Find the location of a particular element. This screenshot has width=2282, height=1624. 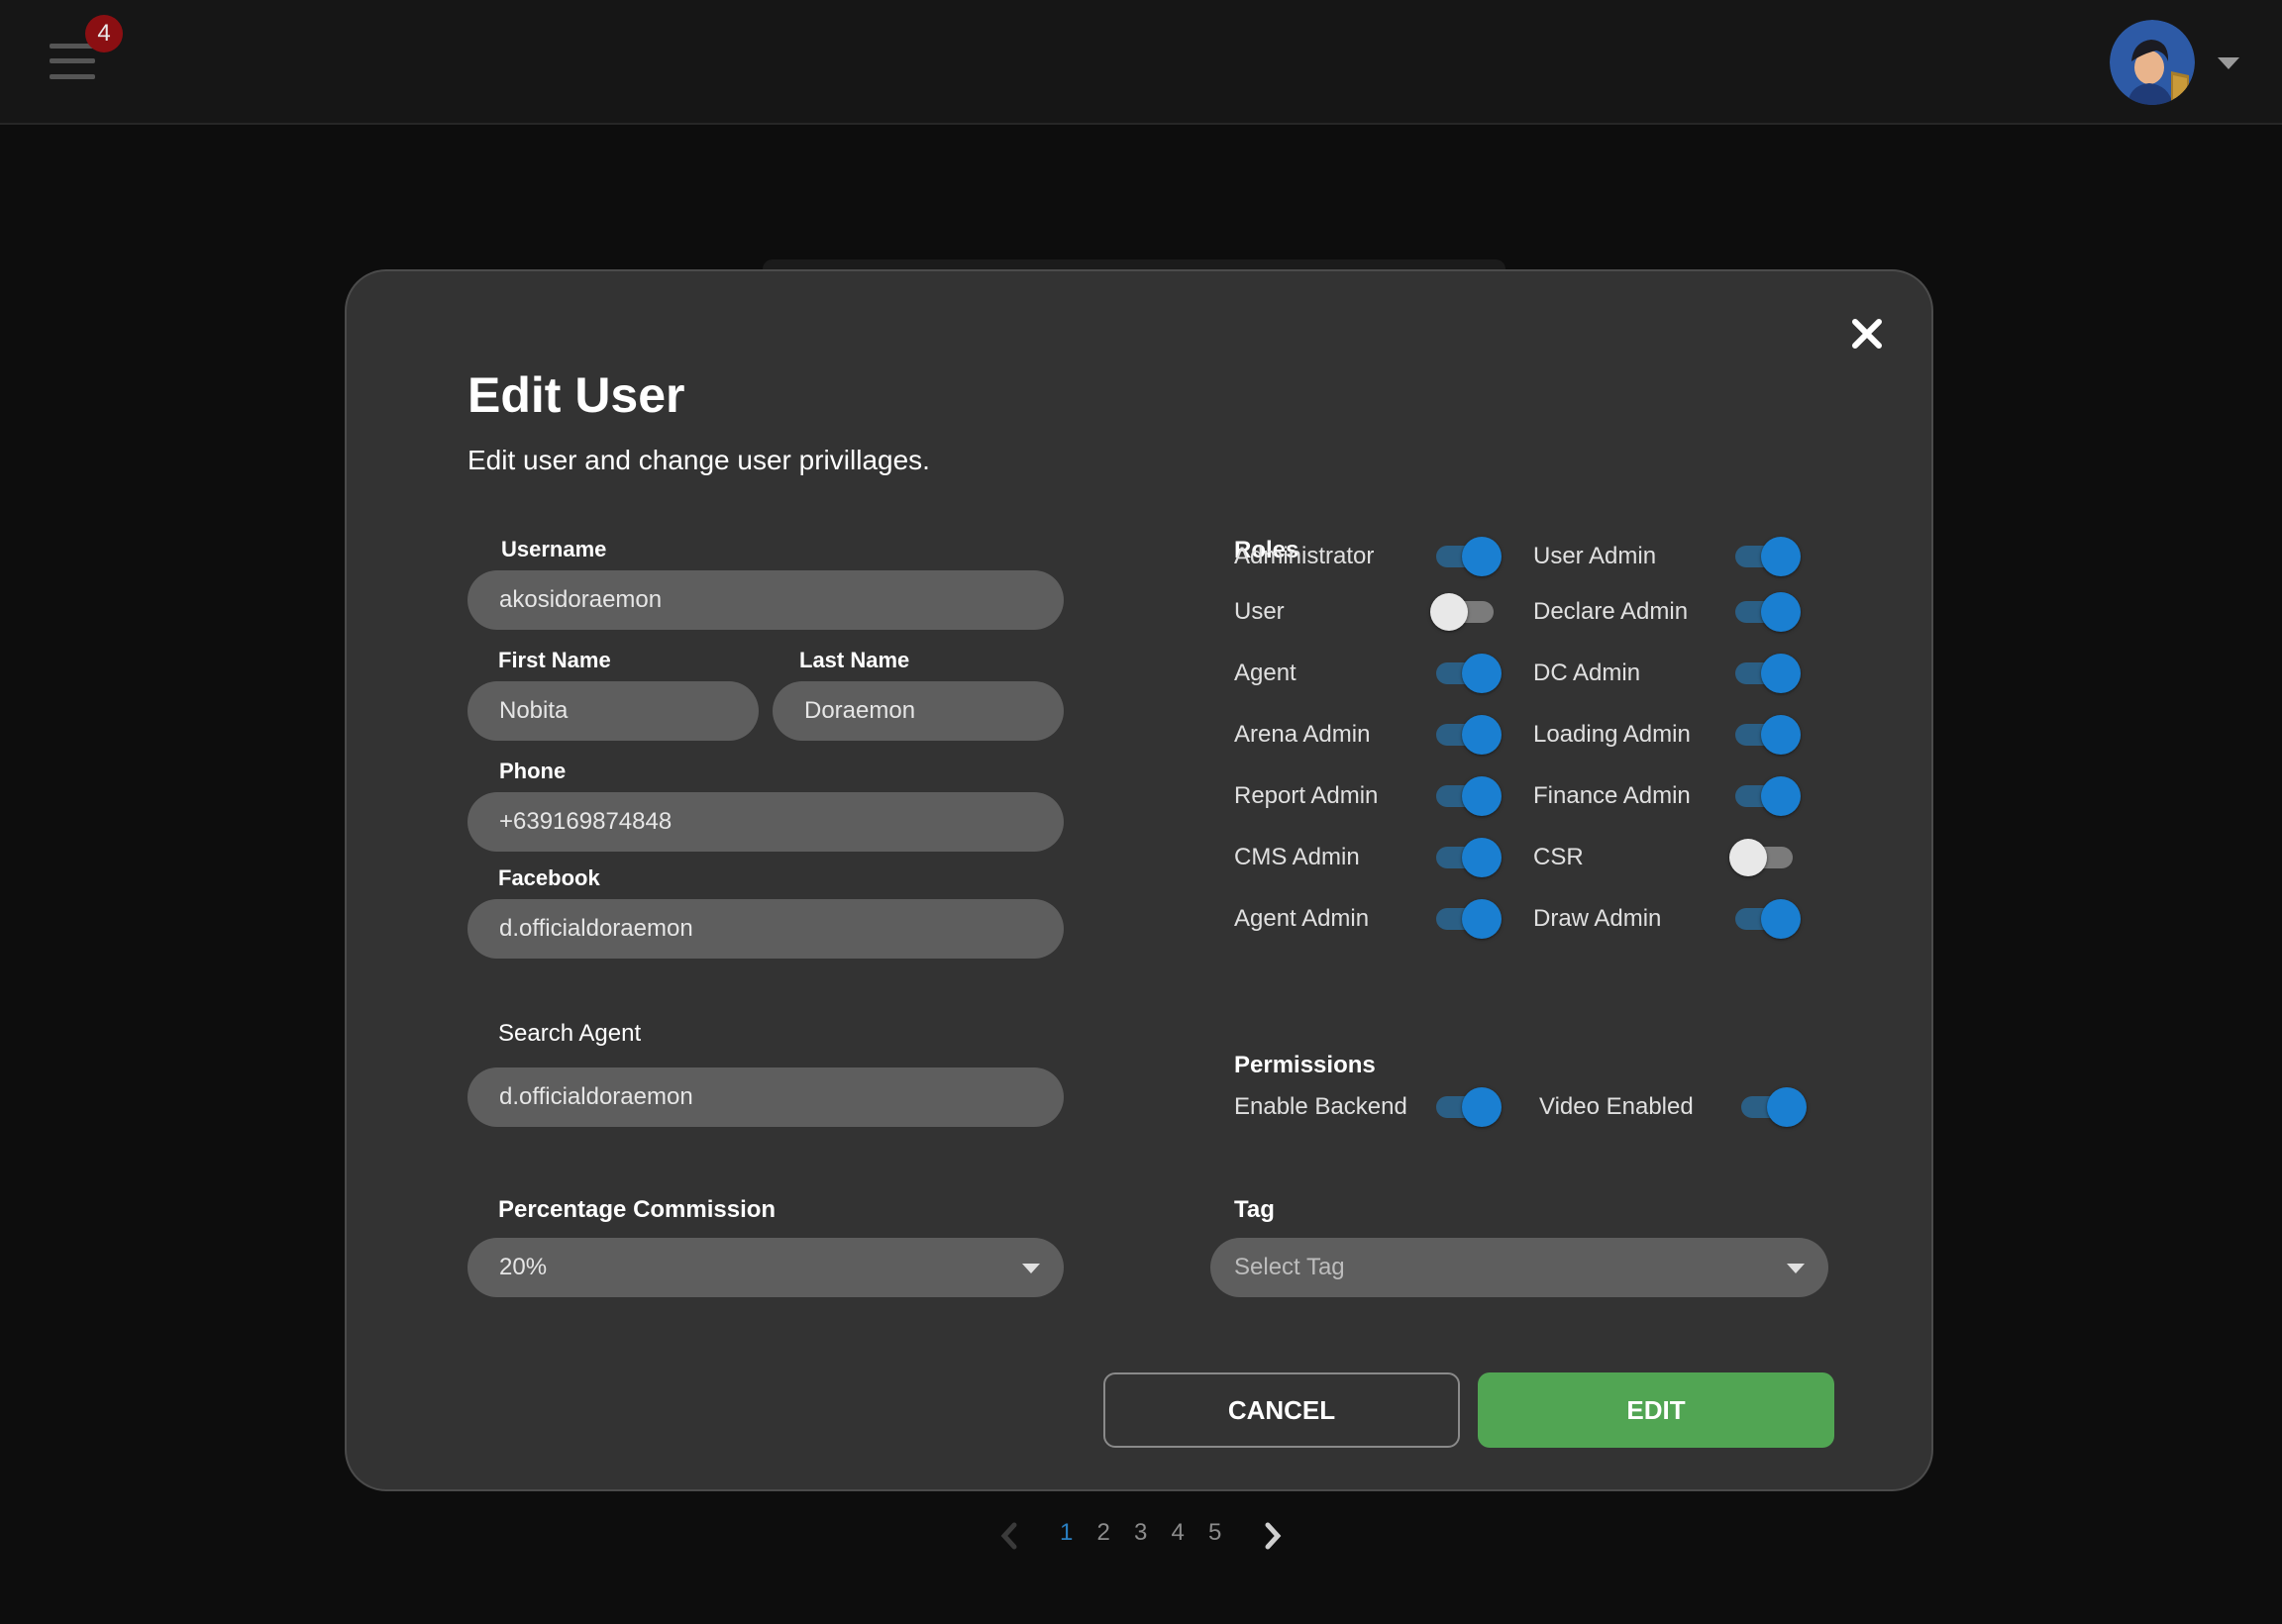

role-label-finance-admin: Finance Admin is located at coordinates (1612, 795).